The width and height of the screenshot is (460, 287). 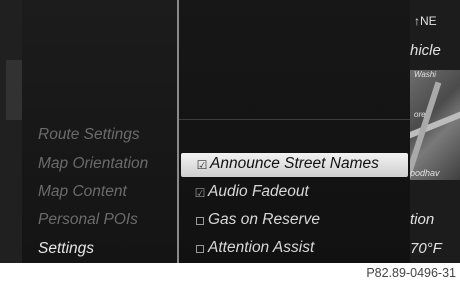 I want to click on menu-item-map-content: Map Content, so click(x=82, y=192).